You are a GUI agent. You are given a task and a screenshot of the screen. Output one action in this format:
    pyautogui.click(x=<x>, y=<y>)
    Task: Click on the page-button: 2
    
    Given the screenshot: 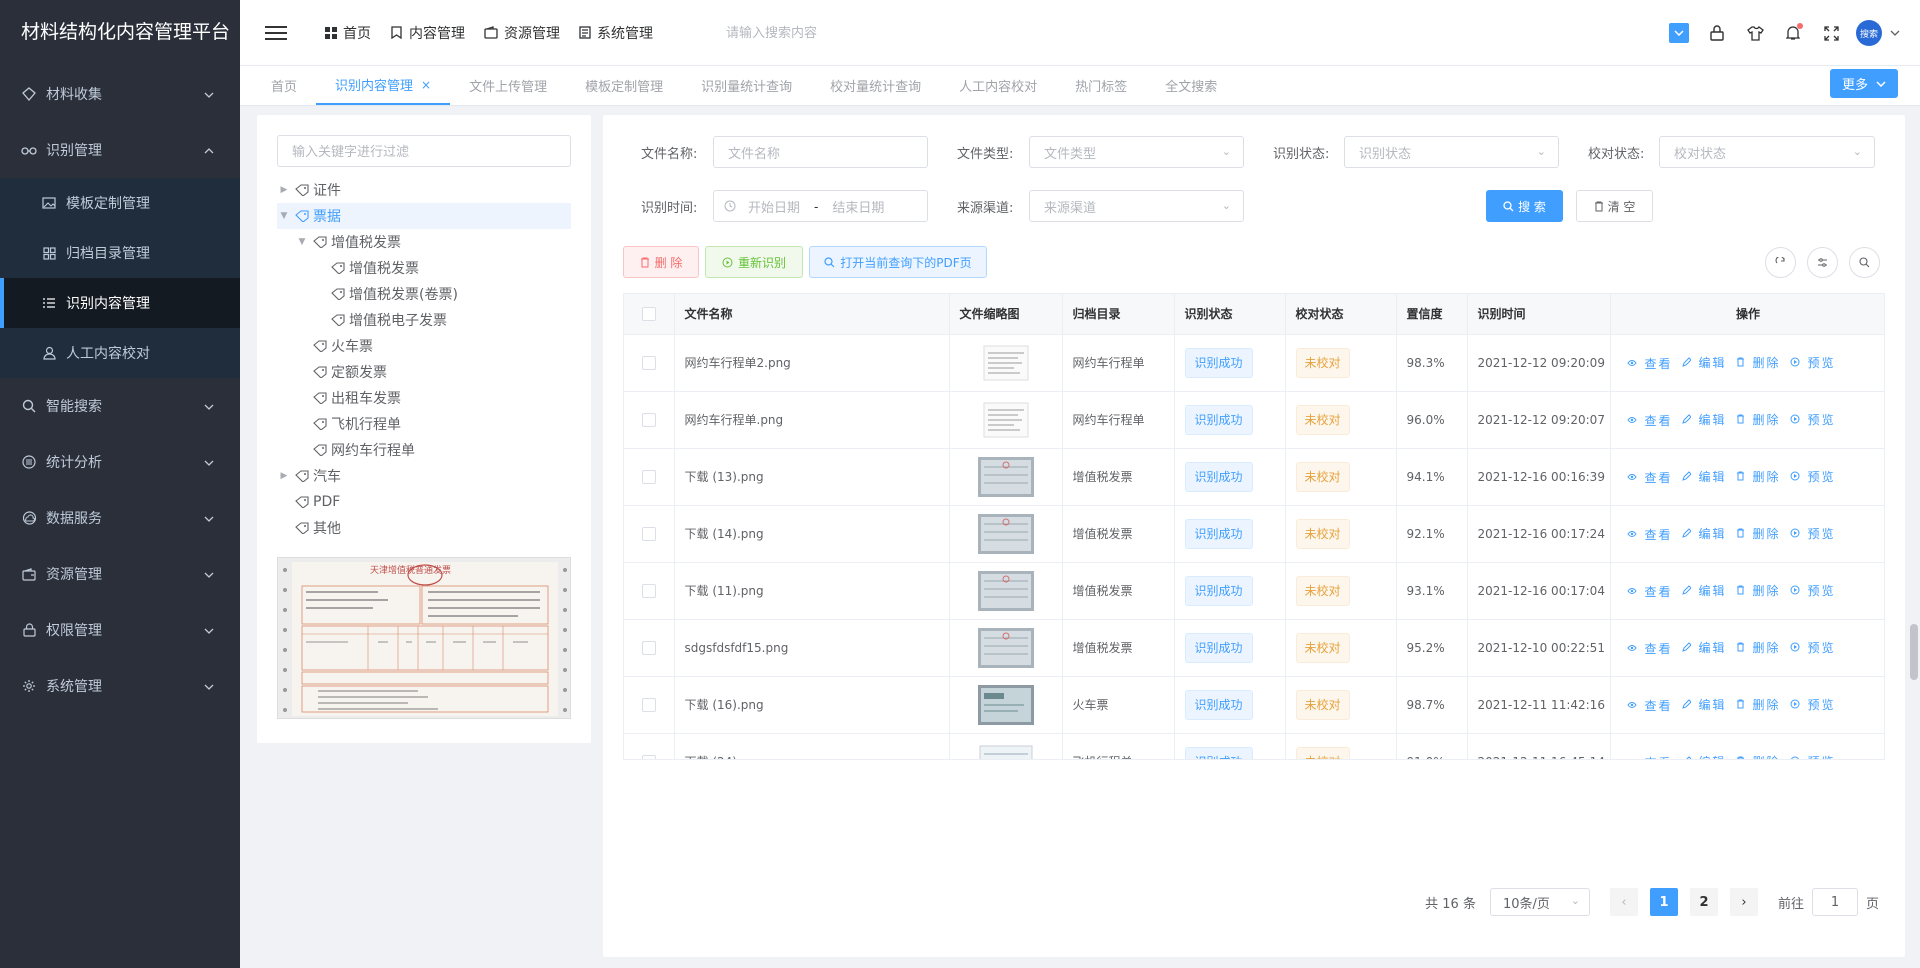 What is the action you would take?
    pyautogui.click(x=1703, y=902)
    